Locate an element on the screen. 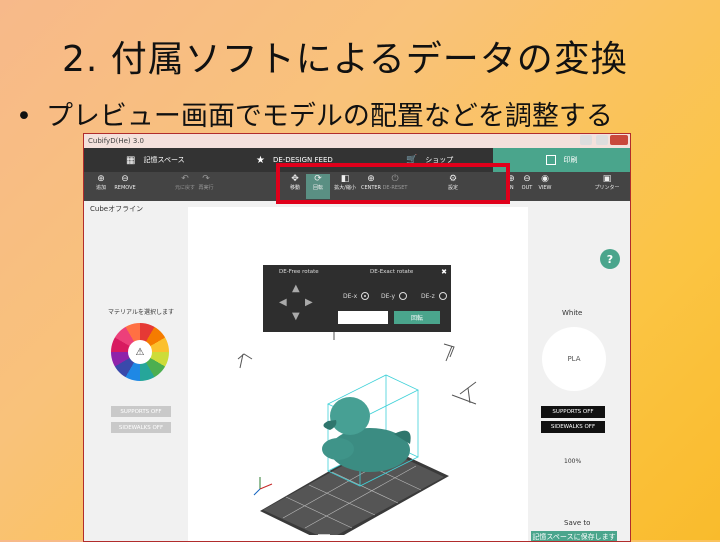  add-label: 追加 is located at coordinates (100, 188).